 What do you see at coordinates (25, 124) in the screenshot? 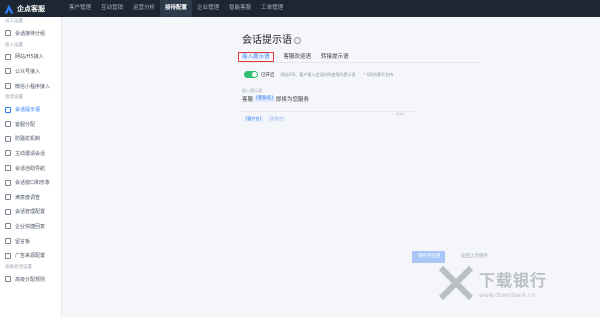
I see `sidebar-item-label: 客服分配` at bounding box center [25, 124].